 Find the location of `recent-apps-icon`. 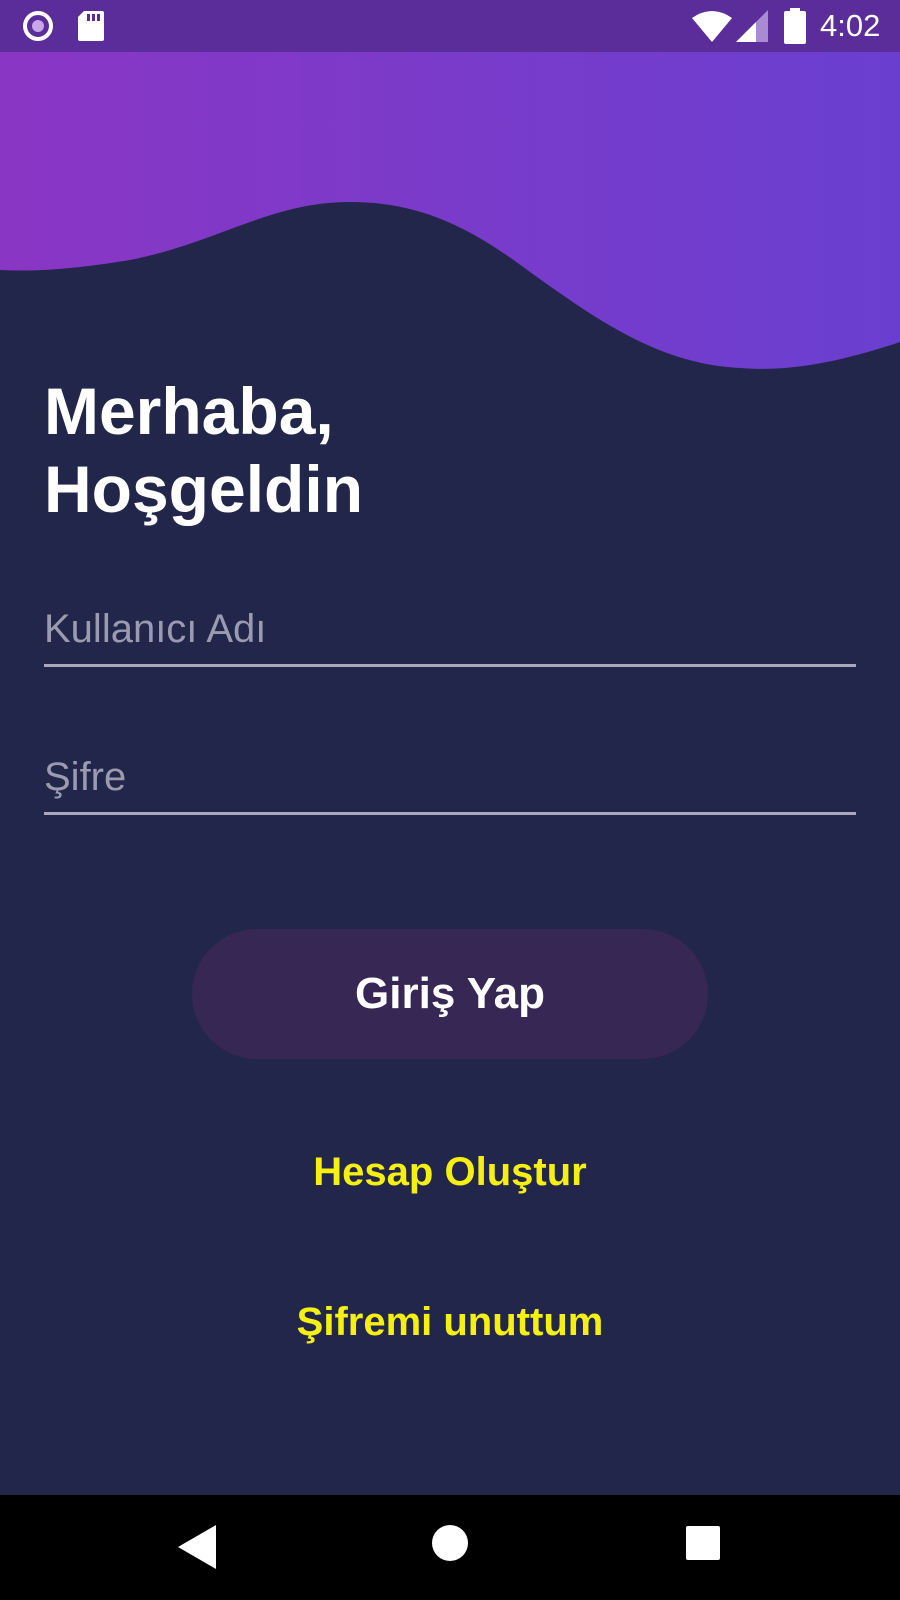

recent-apps-icon is located at coordinates (703, 1543).